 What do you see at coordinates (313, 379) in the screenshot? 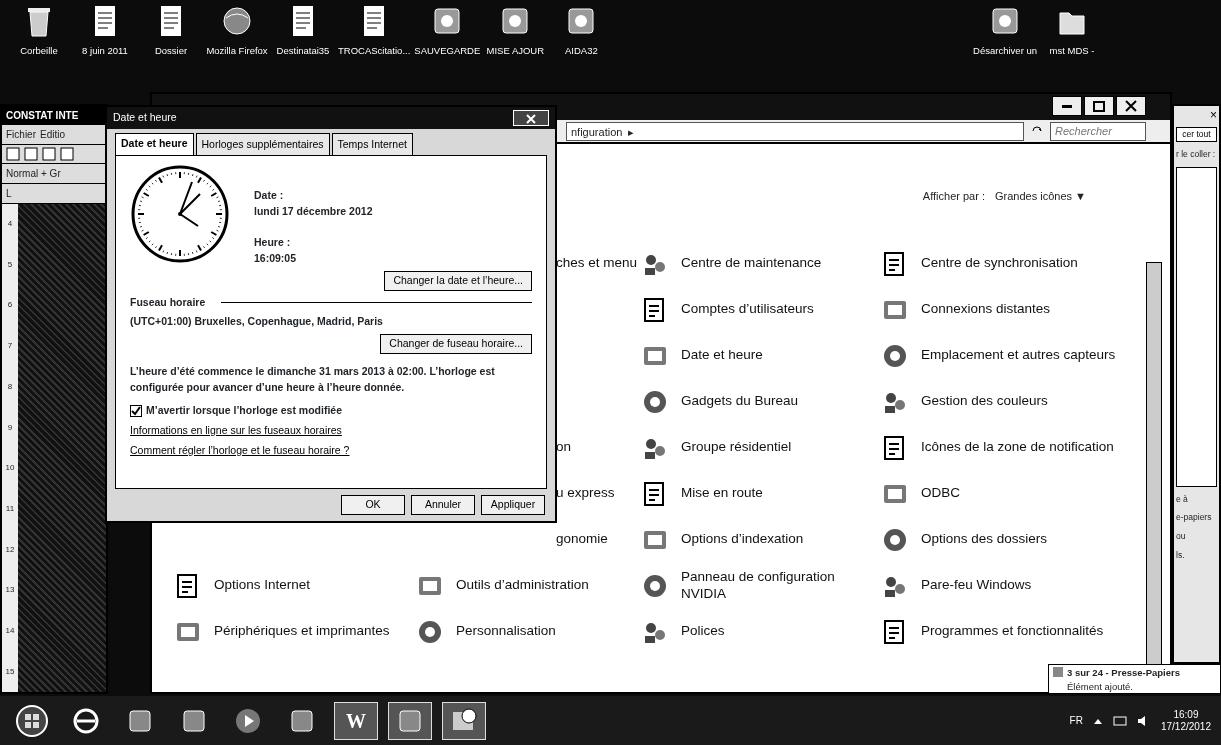
I see `dst-note: L’heure d’été commence le dimanche 31 mars 2013 à 02:00. L’horloge est configurée pour avancer d’une heure à l’heure donnée.` at bounding box center [313, 379].